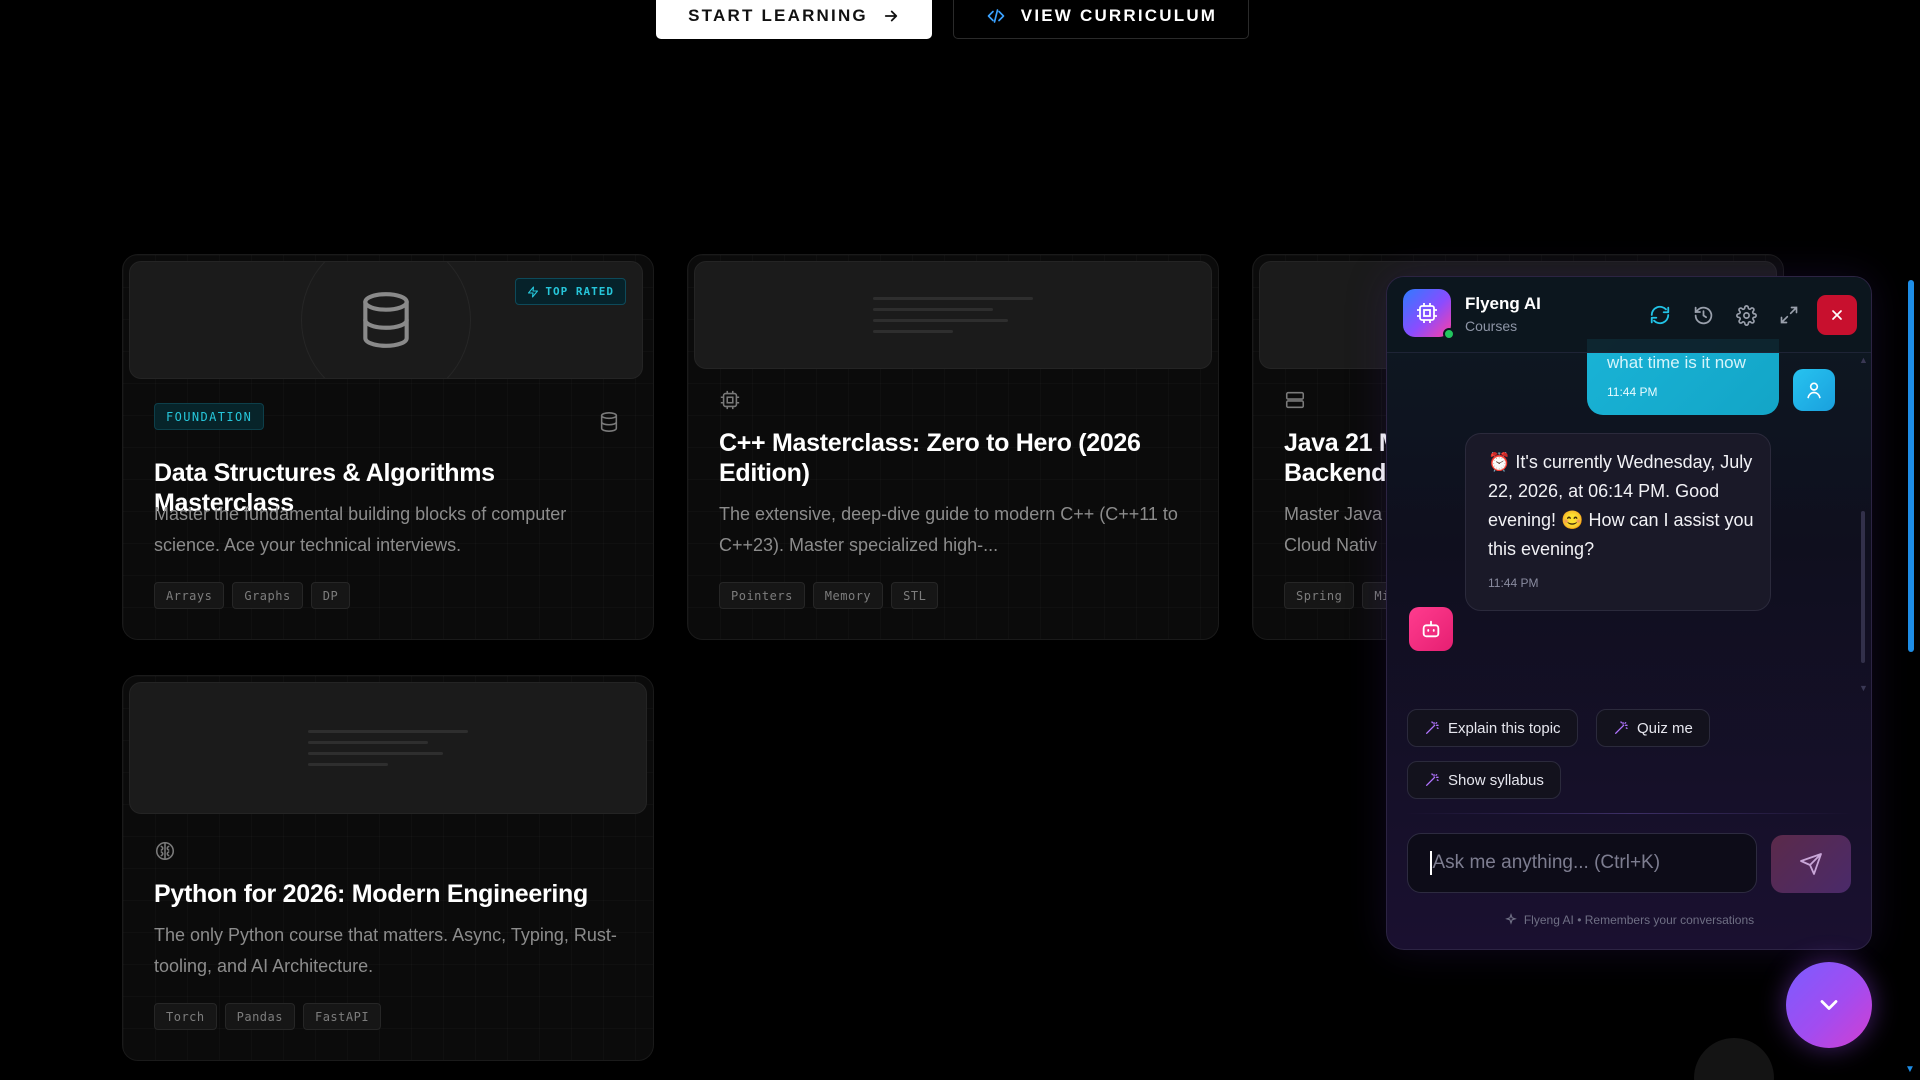  Describe the element at coordinates (209, 416) in the screenshot. I see `level-badge: FOUNDATION` at that location.